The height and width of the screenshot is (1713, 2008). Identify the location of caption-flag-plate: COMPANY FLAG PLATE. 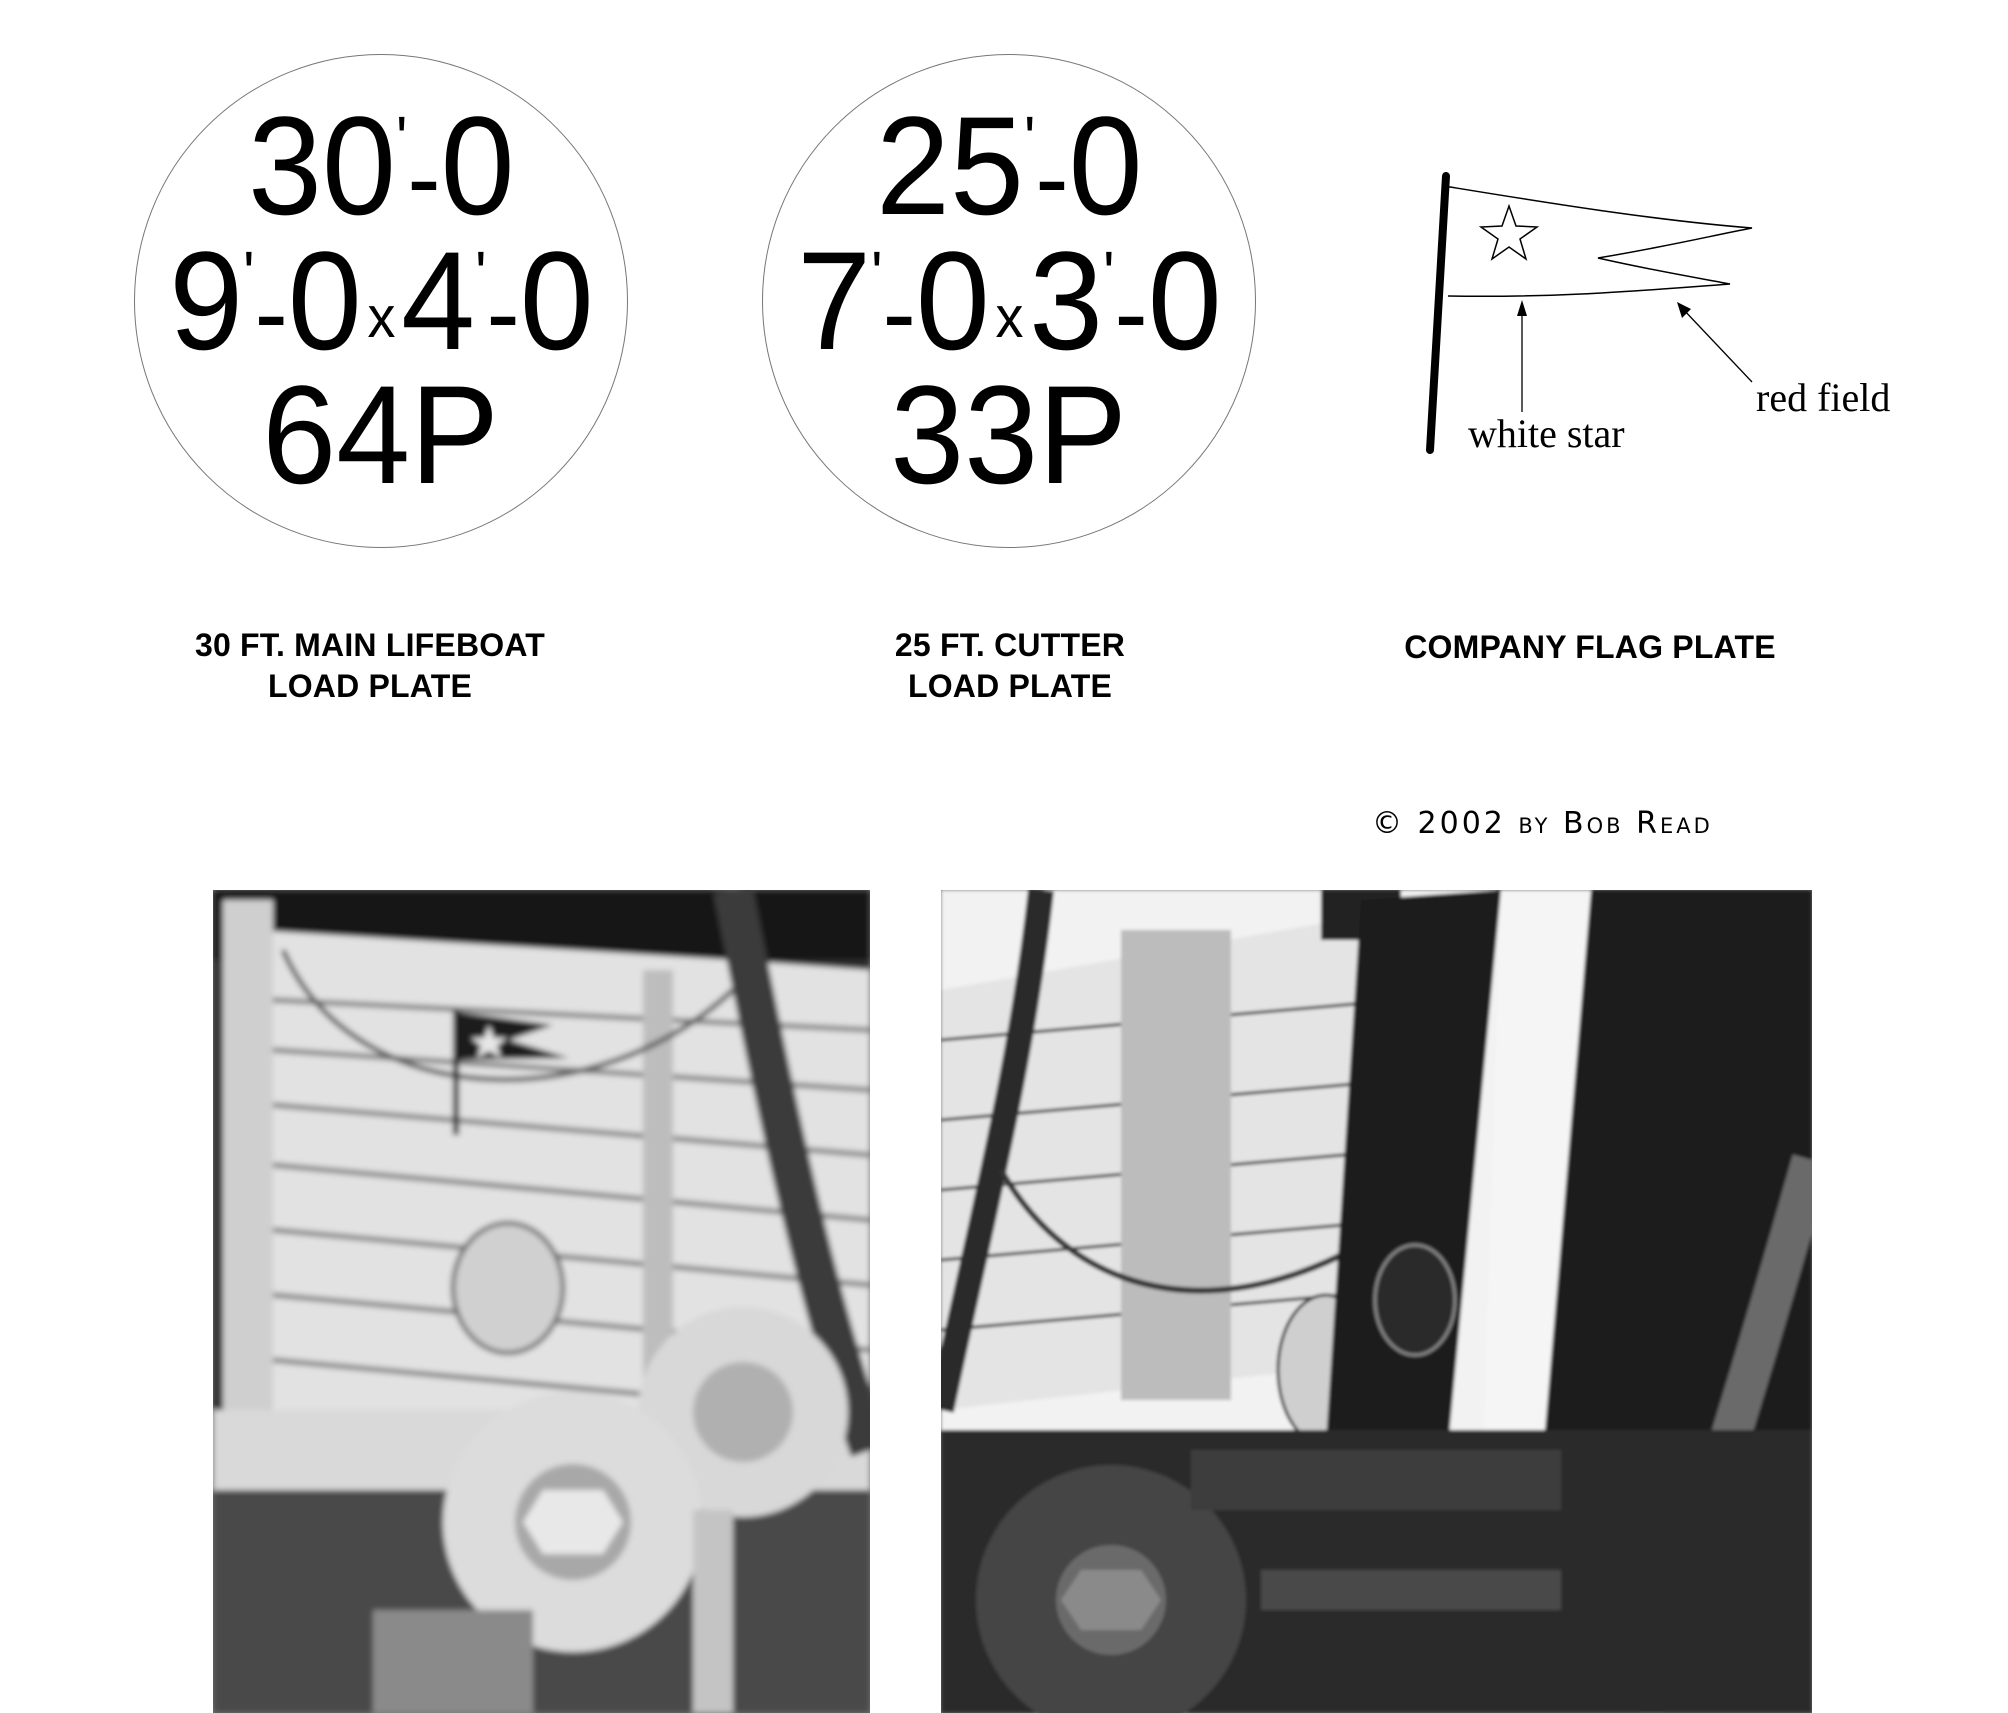
(1590, 647).